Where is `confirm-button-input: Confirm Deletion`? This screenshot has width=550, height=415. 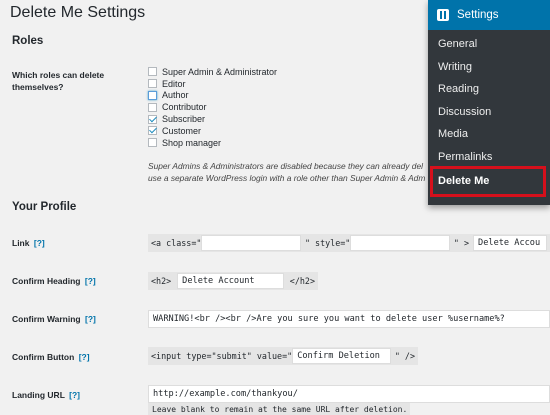 confirm-button-input: Confirm Deletion is located at coordinates (341, 356).